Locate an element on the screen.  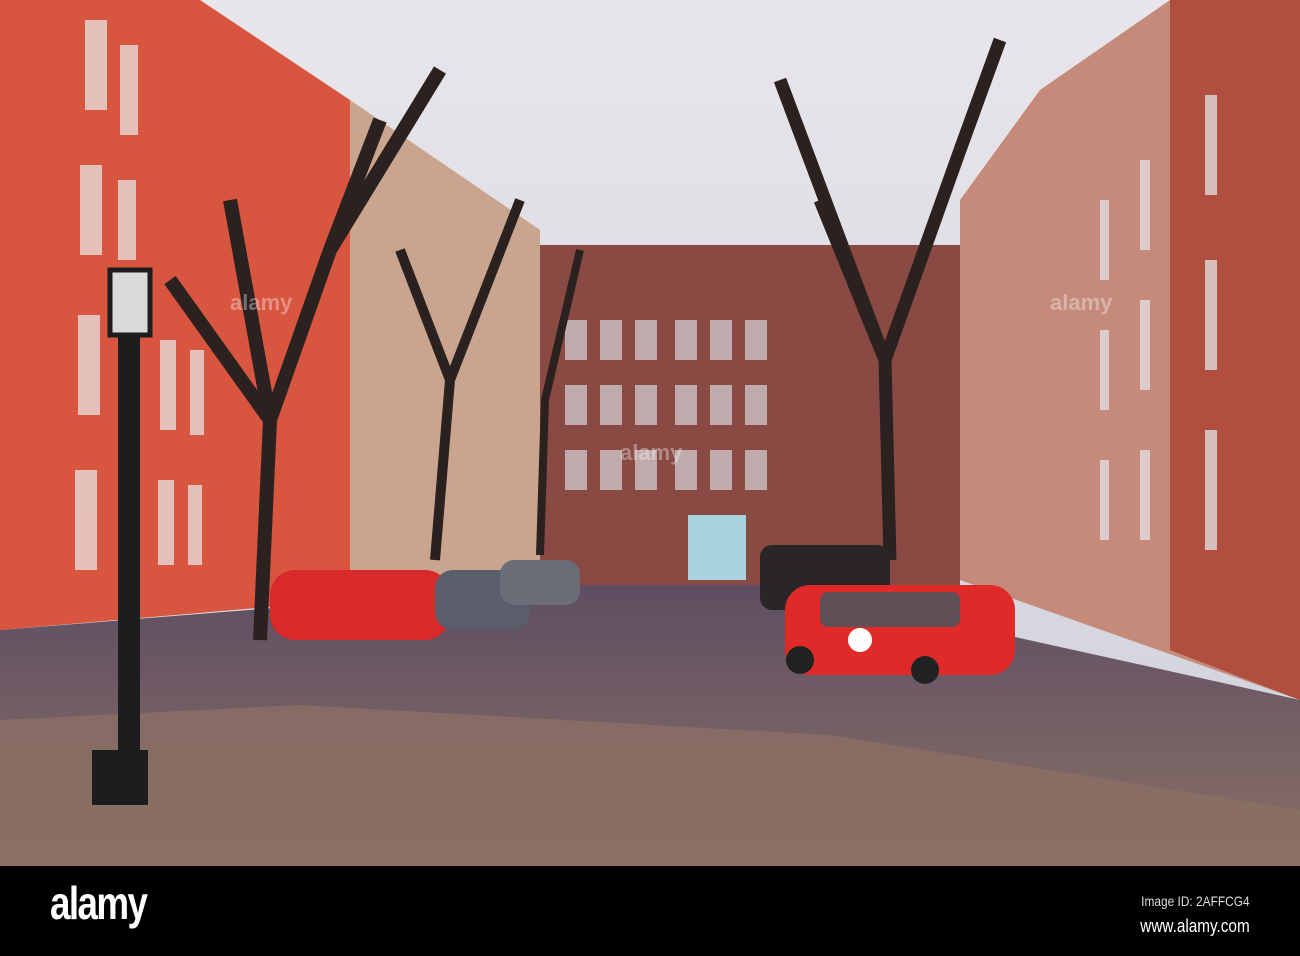
blue-garage-door is located at coordinates (717, 547).